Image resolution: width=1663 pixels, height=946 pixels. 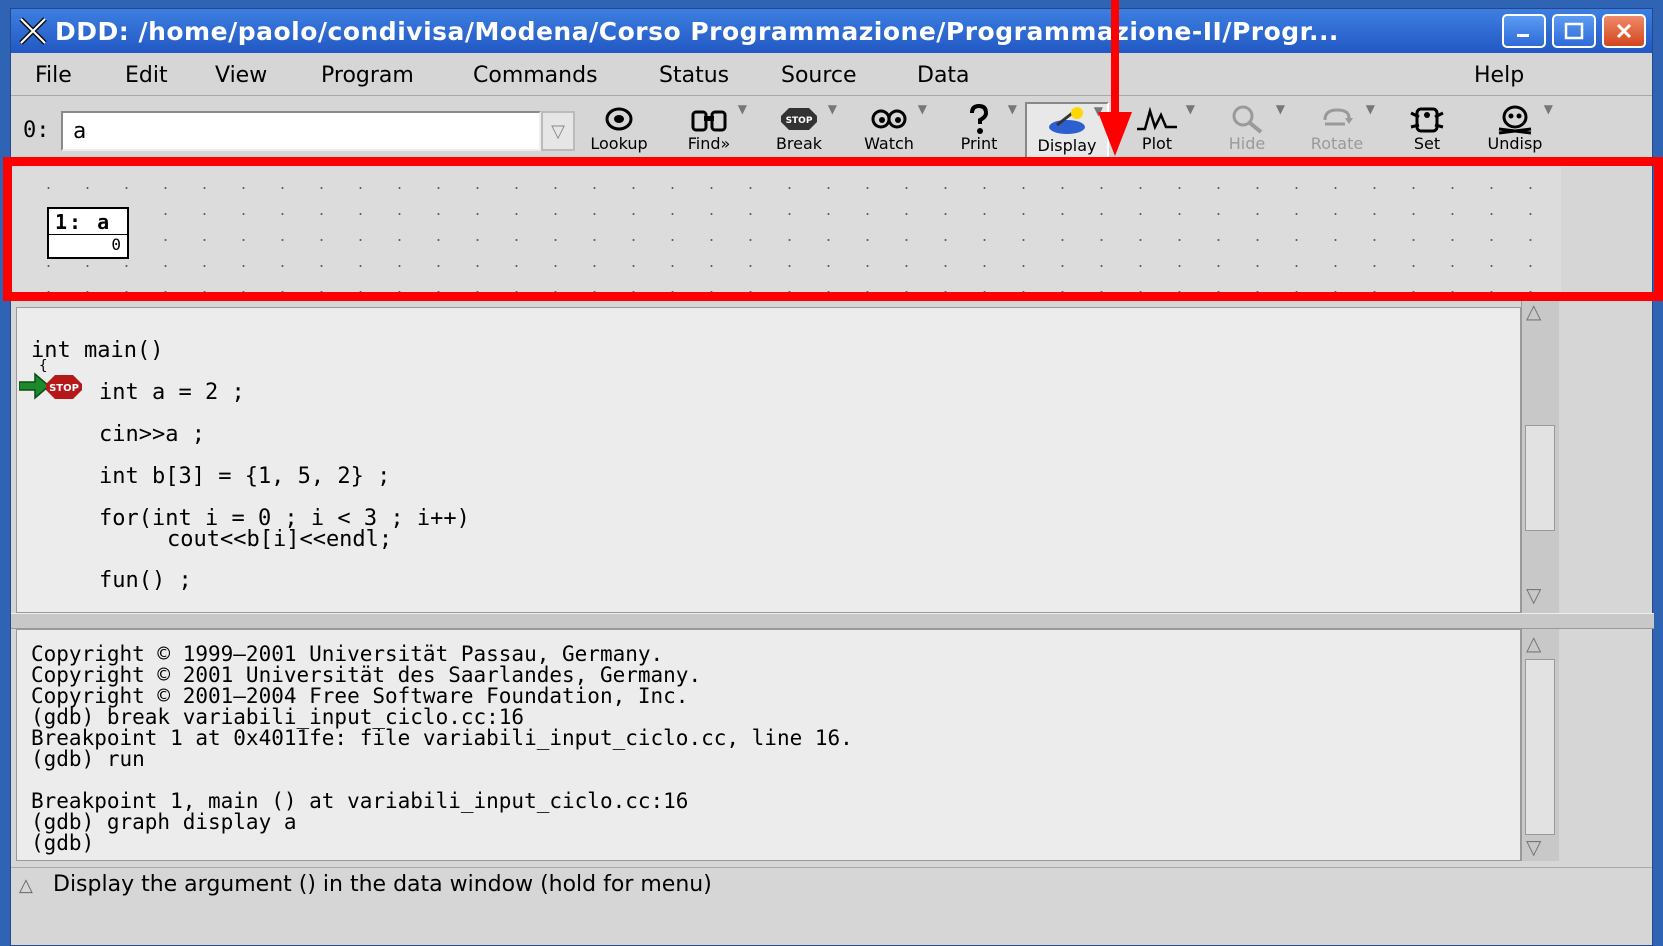 I want to click on minimize-button, so click(x=1524, y=31).